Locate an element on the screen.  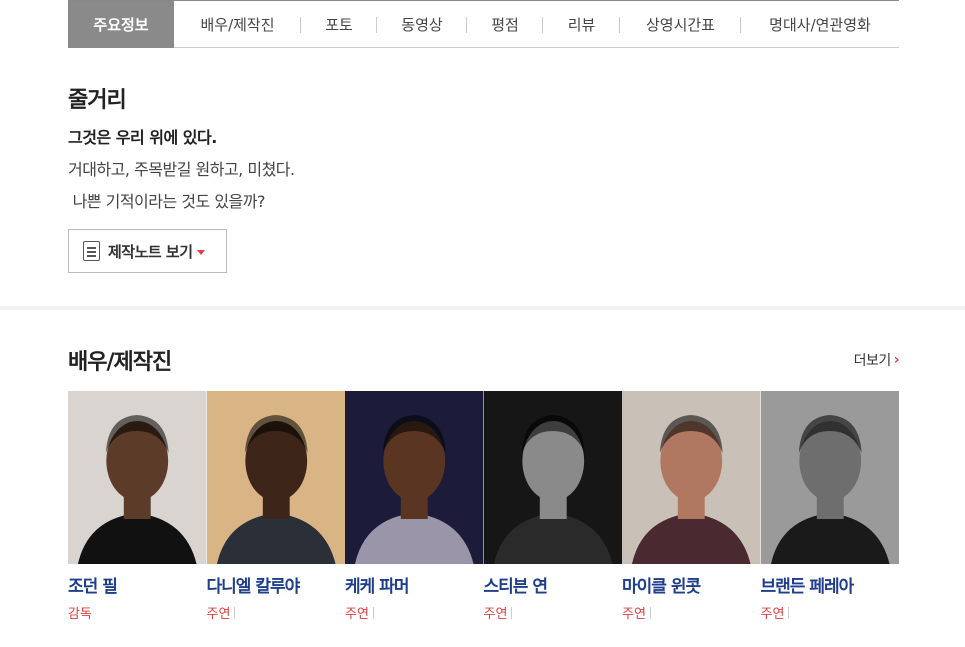
tab-7: 명대사/연관영화 is located at coordinates (820, 24).